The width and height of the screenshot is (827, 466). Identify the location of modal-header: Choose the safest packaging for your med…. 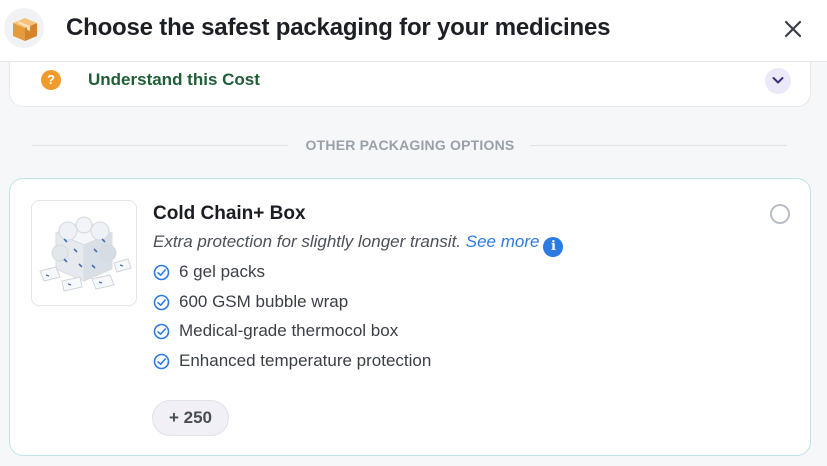
(413, 31).